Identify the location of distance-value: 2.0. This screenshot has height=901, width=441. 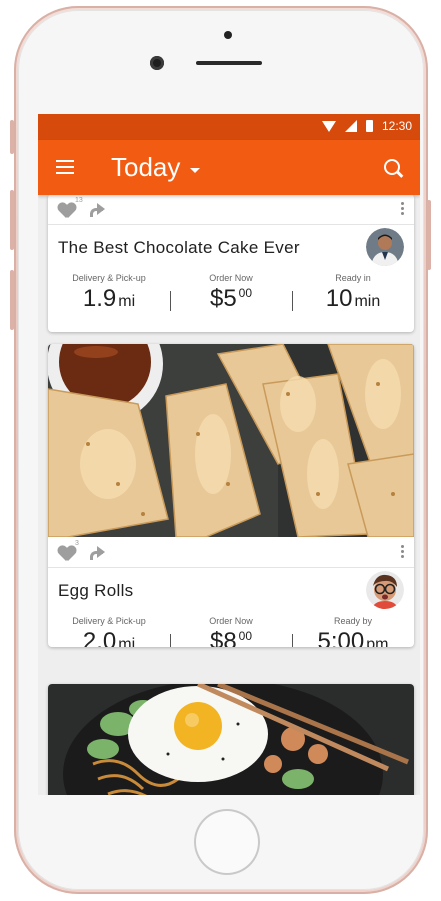
(99, 637).